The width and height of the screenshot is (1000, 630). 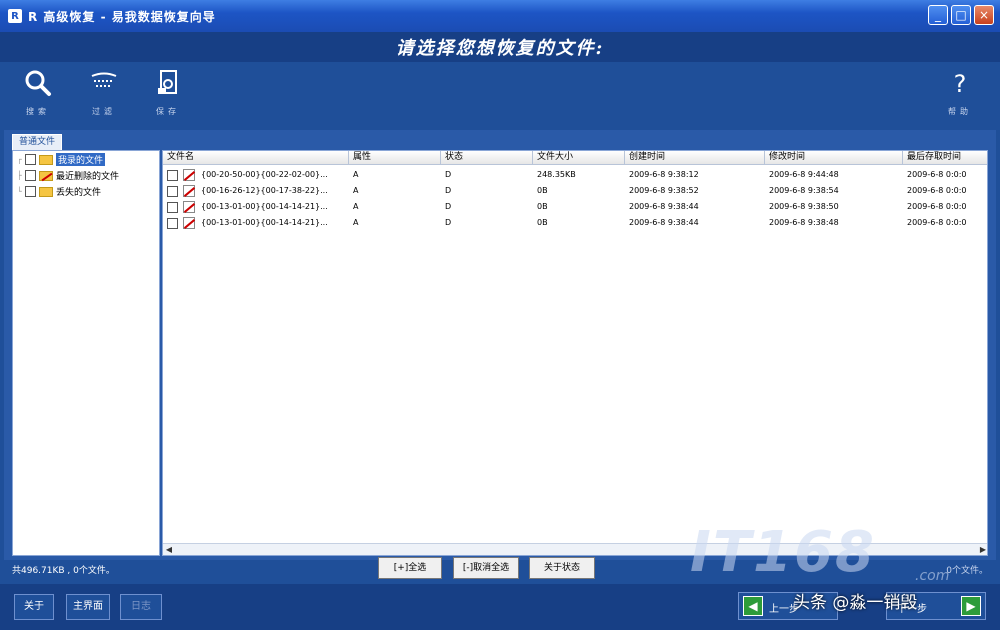 What do you see at coordinates (141, 607) in the screenshot?
I see `log-button: 日志` at bounding box center [141, 607].